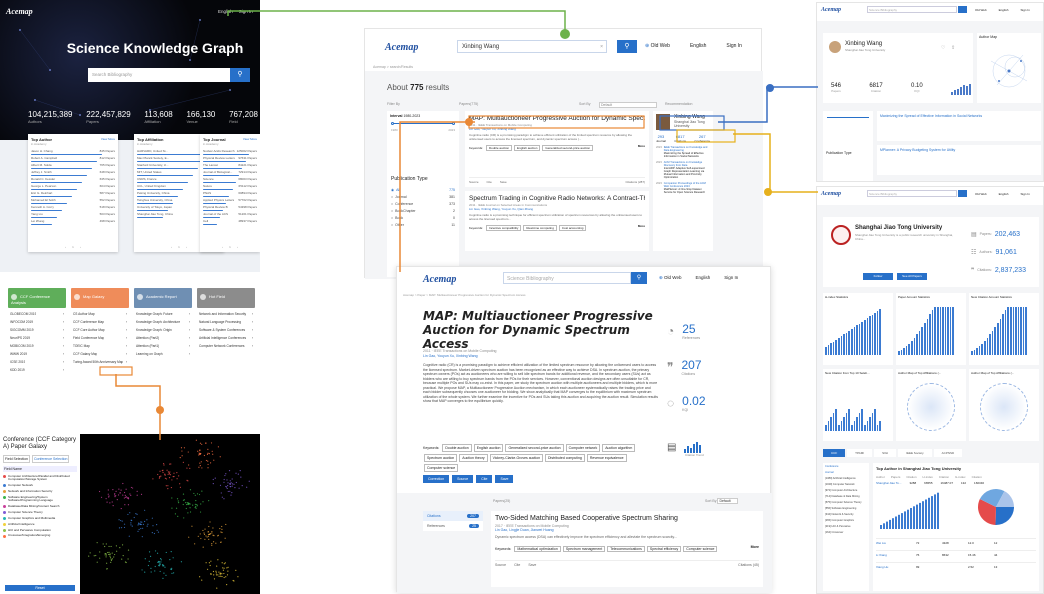  Describe the element at coordinates (504, 228) in the screenshot. I see `keyword-tag: Incentive compatibility` at that location.